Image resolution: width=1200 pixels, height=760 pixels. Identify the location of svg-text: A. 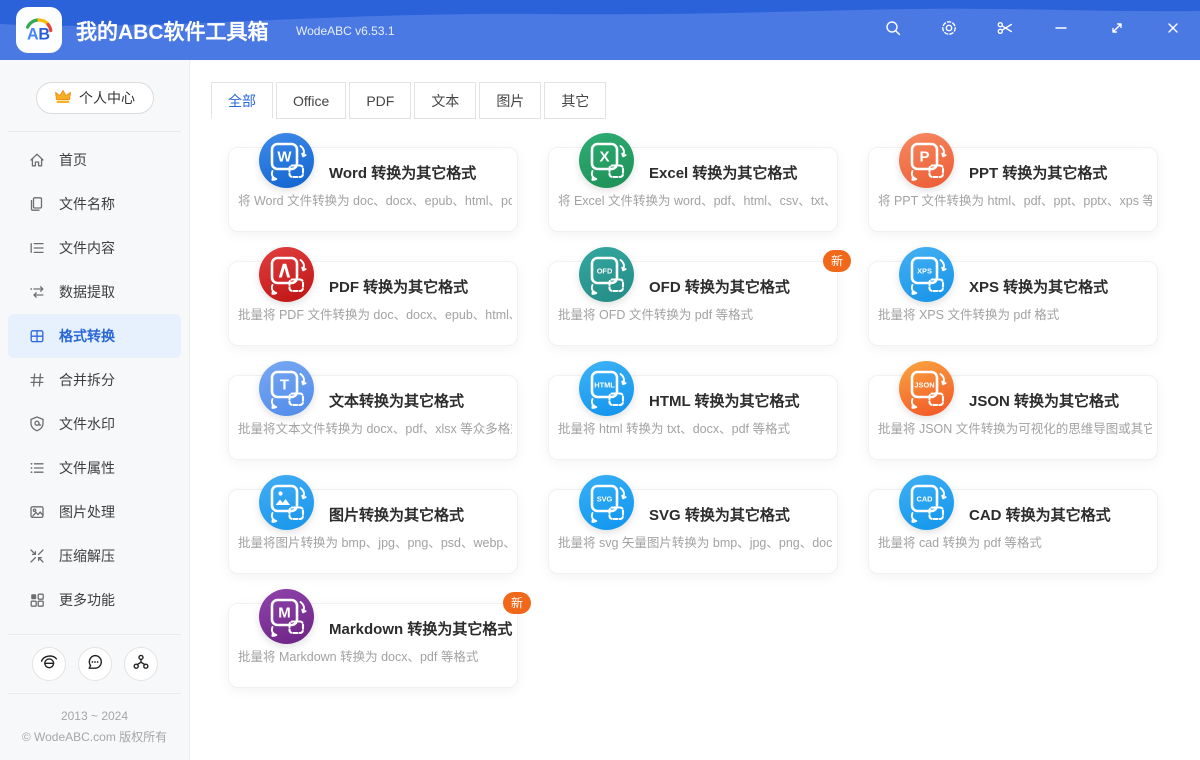
(33, 35).